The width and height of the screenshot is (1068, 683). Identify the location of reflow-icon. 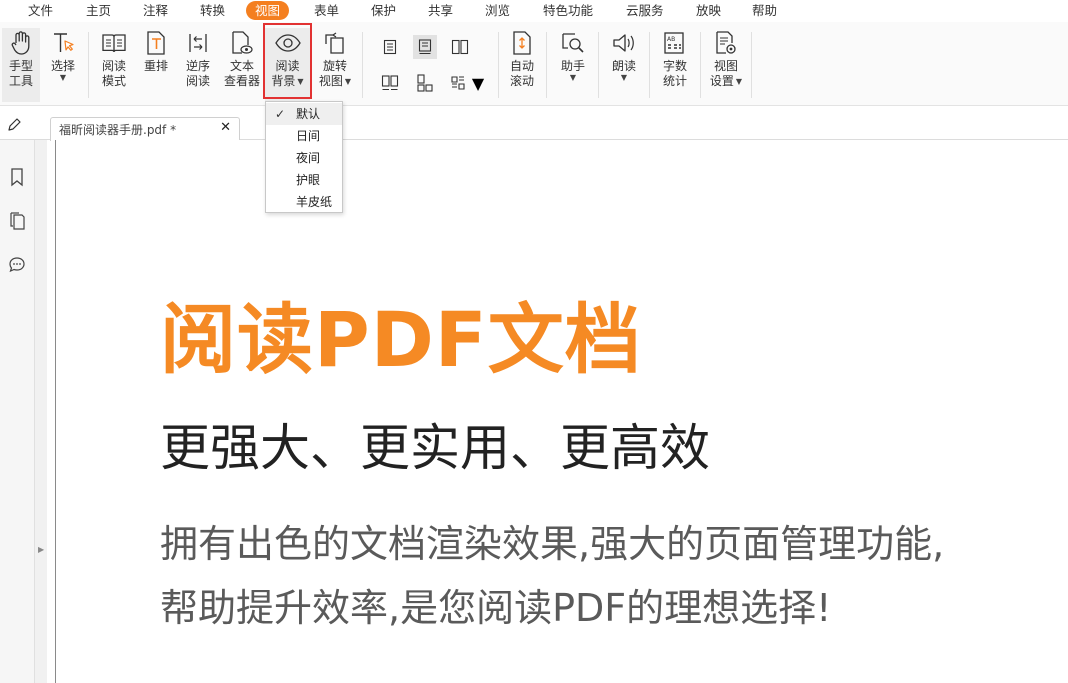
(156, 43).